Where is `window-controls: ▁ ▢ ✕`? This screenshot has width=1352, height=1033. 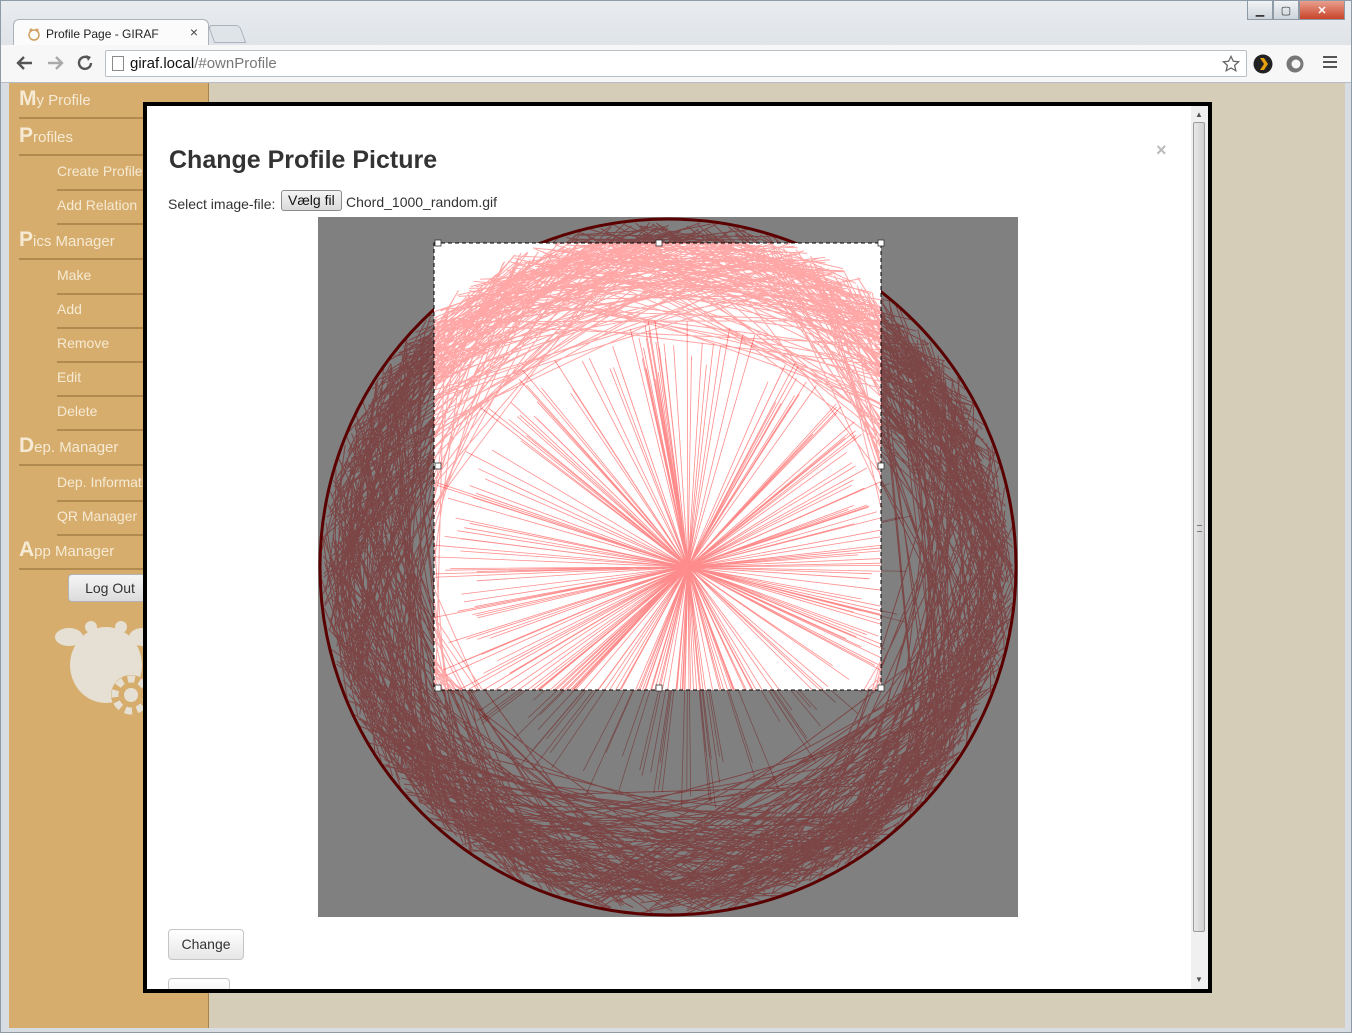 window-controls: ▁ ▢ ✕ is located at coordinates (1296, 11).